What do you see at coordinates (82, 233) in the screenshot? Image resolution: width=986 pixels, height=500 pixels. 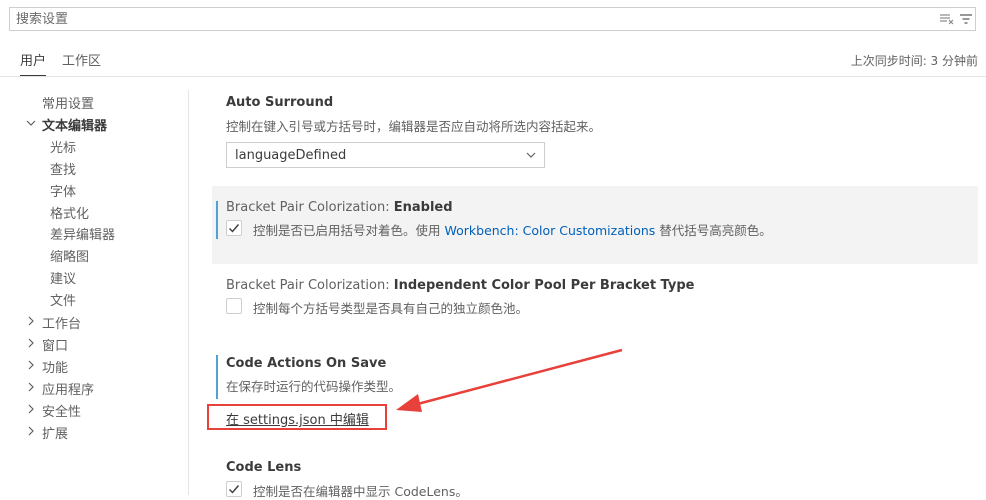 I see `toc-item-diff-editor: 差异编辑器` at bounding box center [82, 233].